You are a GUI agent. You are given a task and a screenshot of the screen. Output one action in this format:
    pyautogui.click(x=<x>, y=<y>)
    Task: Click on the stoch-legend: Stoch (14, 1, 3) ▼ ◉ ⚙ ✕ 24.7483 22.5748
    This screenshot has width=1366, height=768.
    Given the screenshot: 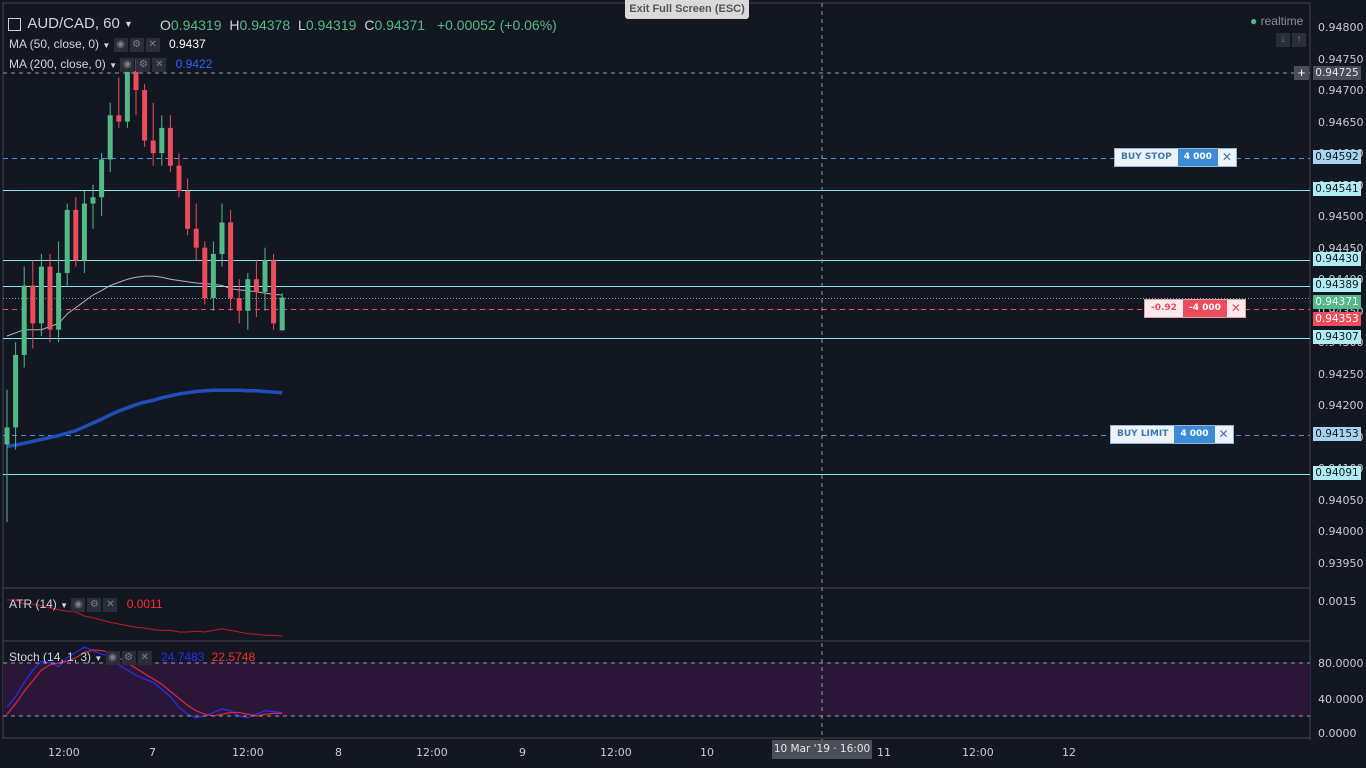 What is the action you would take?
    pyautogui.click(x=132, y=657)
    